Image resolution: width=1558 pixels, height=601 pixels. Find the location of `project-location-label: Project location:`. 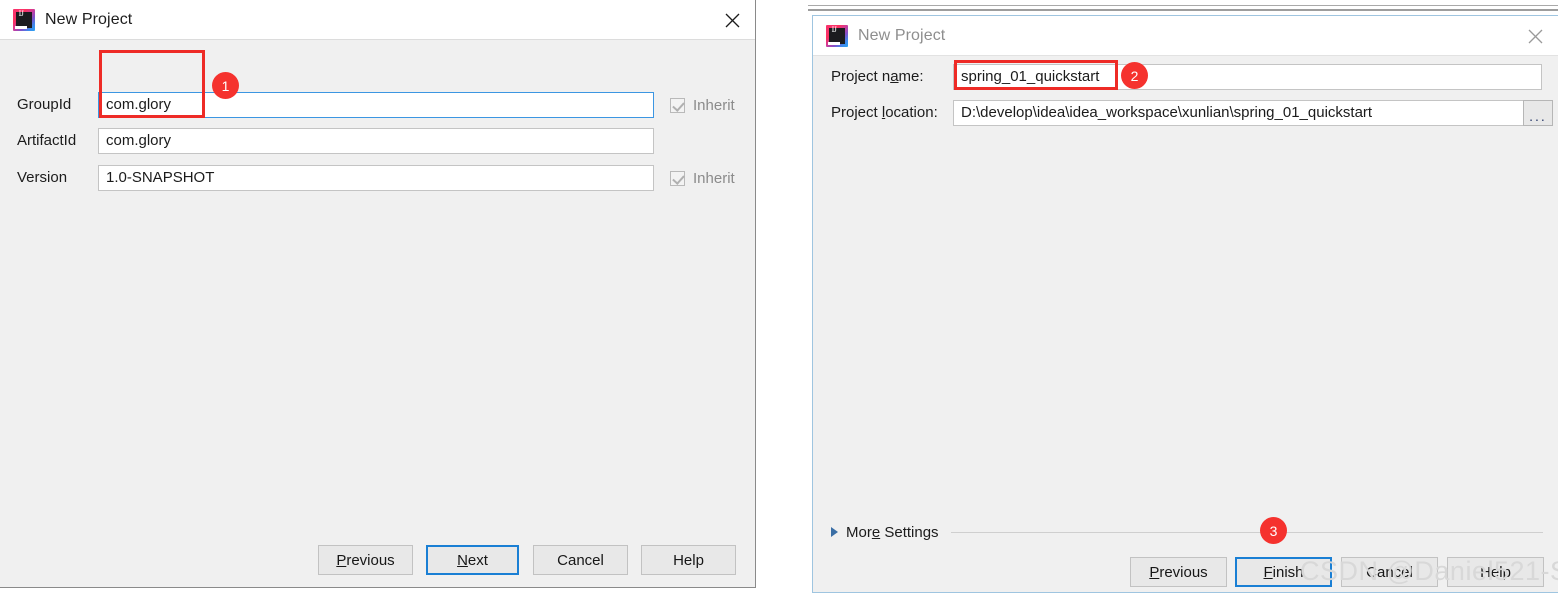

project-location-label: Project location: is located at coordinates (884, 112).